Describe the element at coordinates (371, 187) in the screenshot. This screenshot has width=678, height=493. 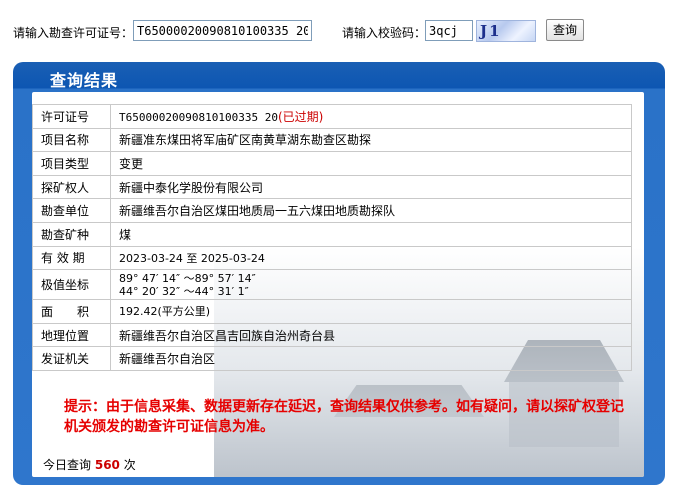
I see `row-value: 新疆中泰化学股份有限公司` at that location.